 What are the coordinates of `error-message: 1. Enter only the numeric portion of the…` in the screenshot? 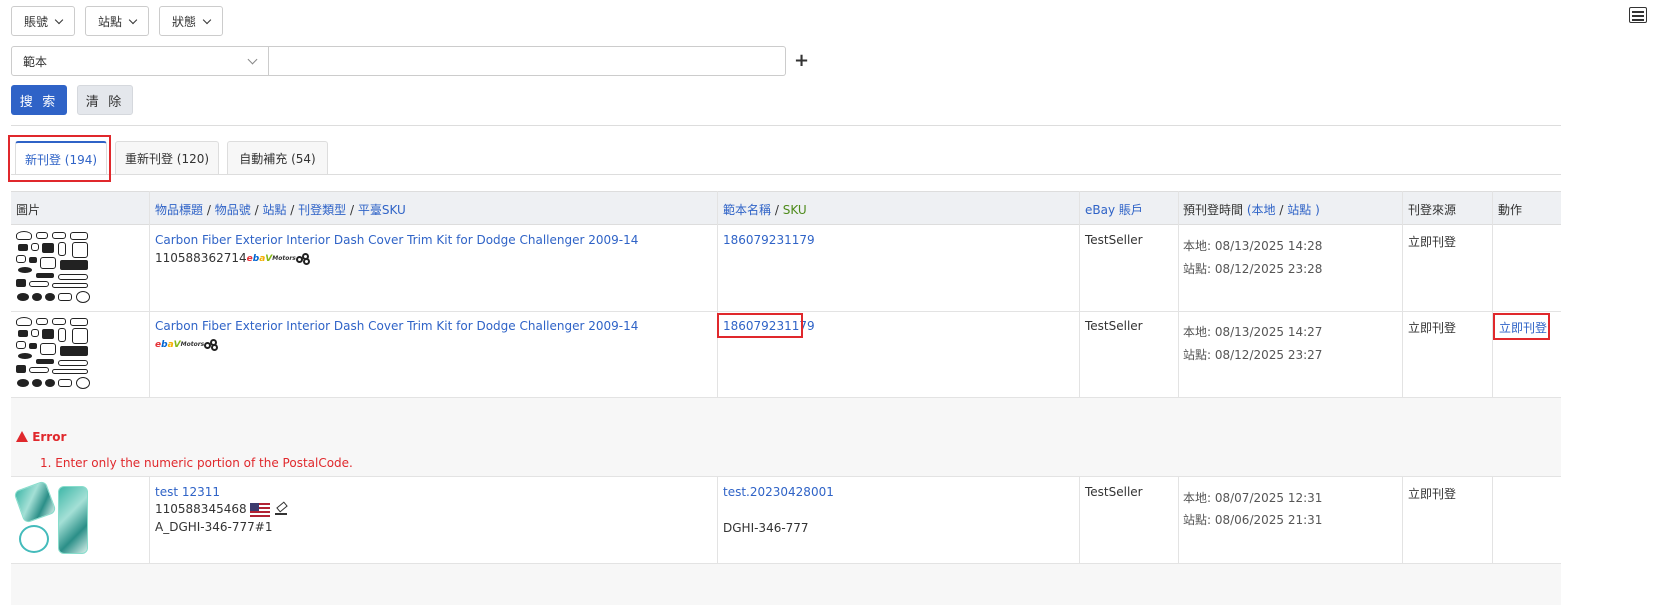 It's located at (196, 463).